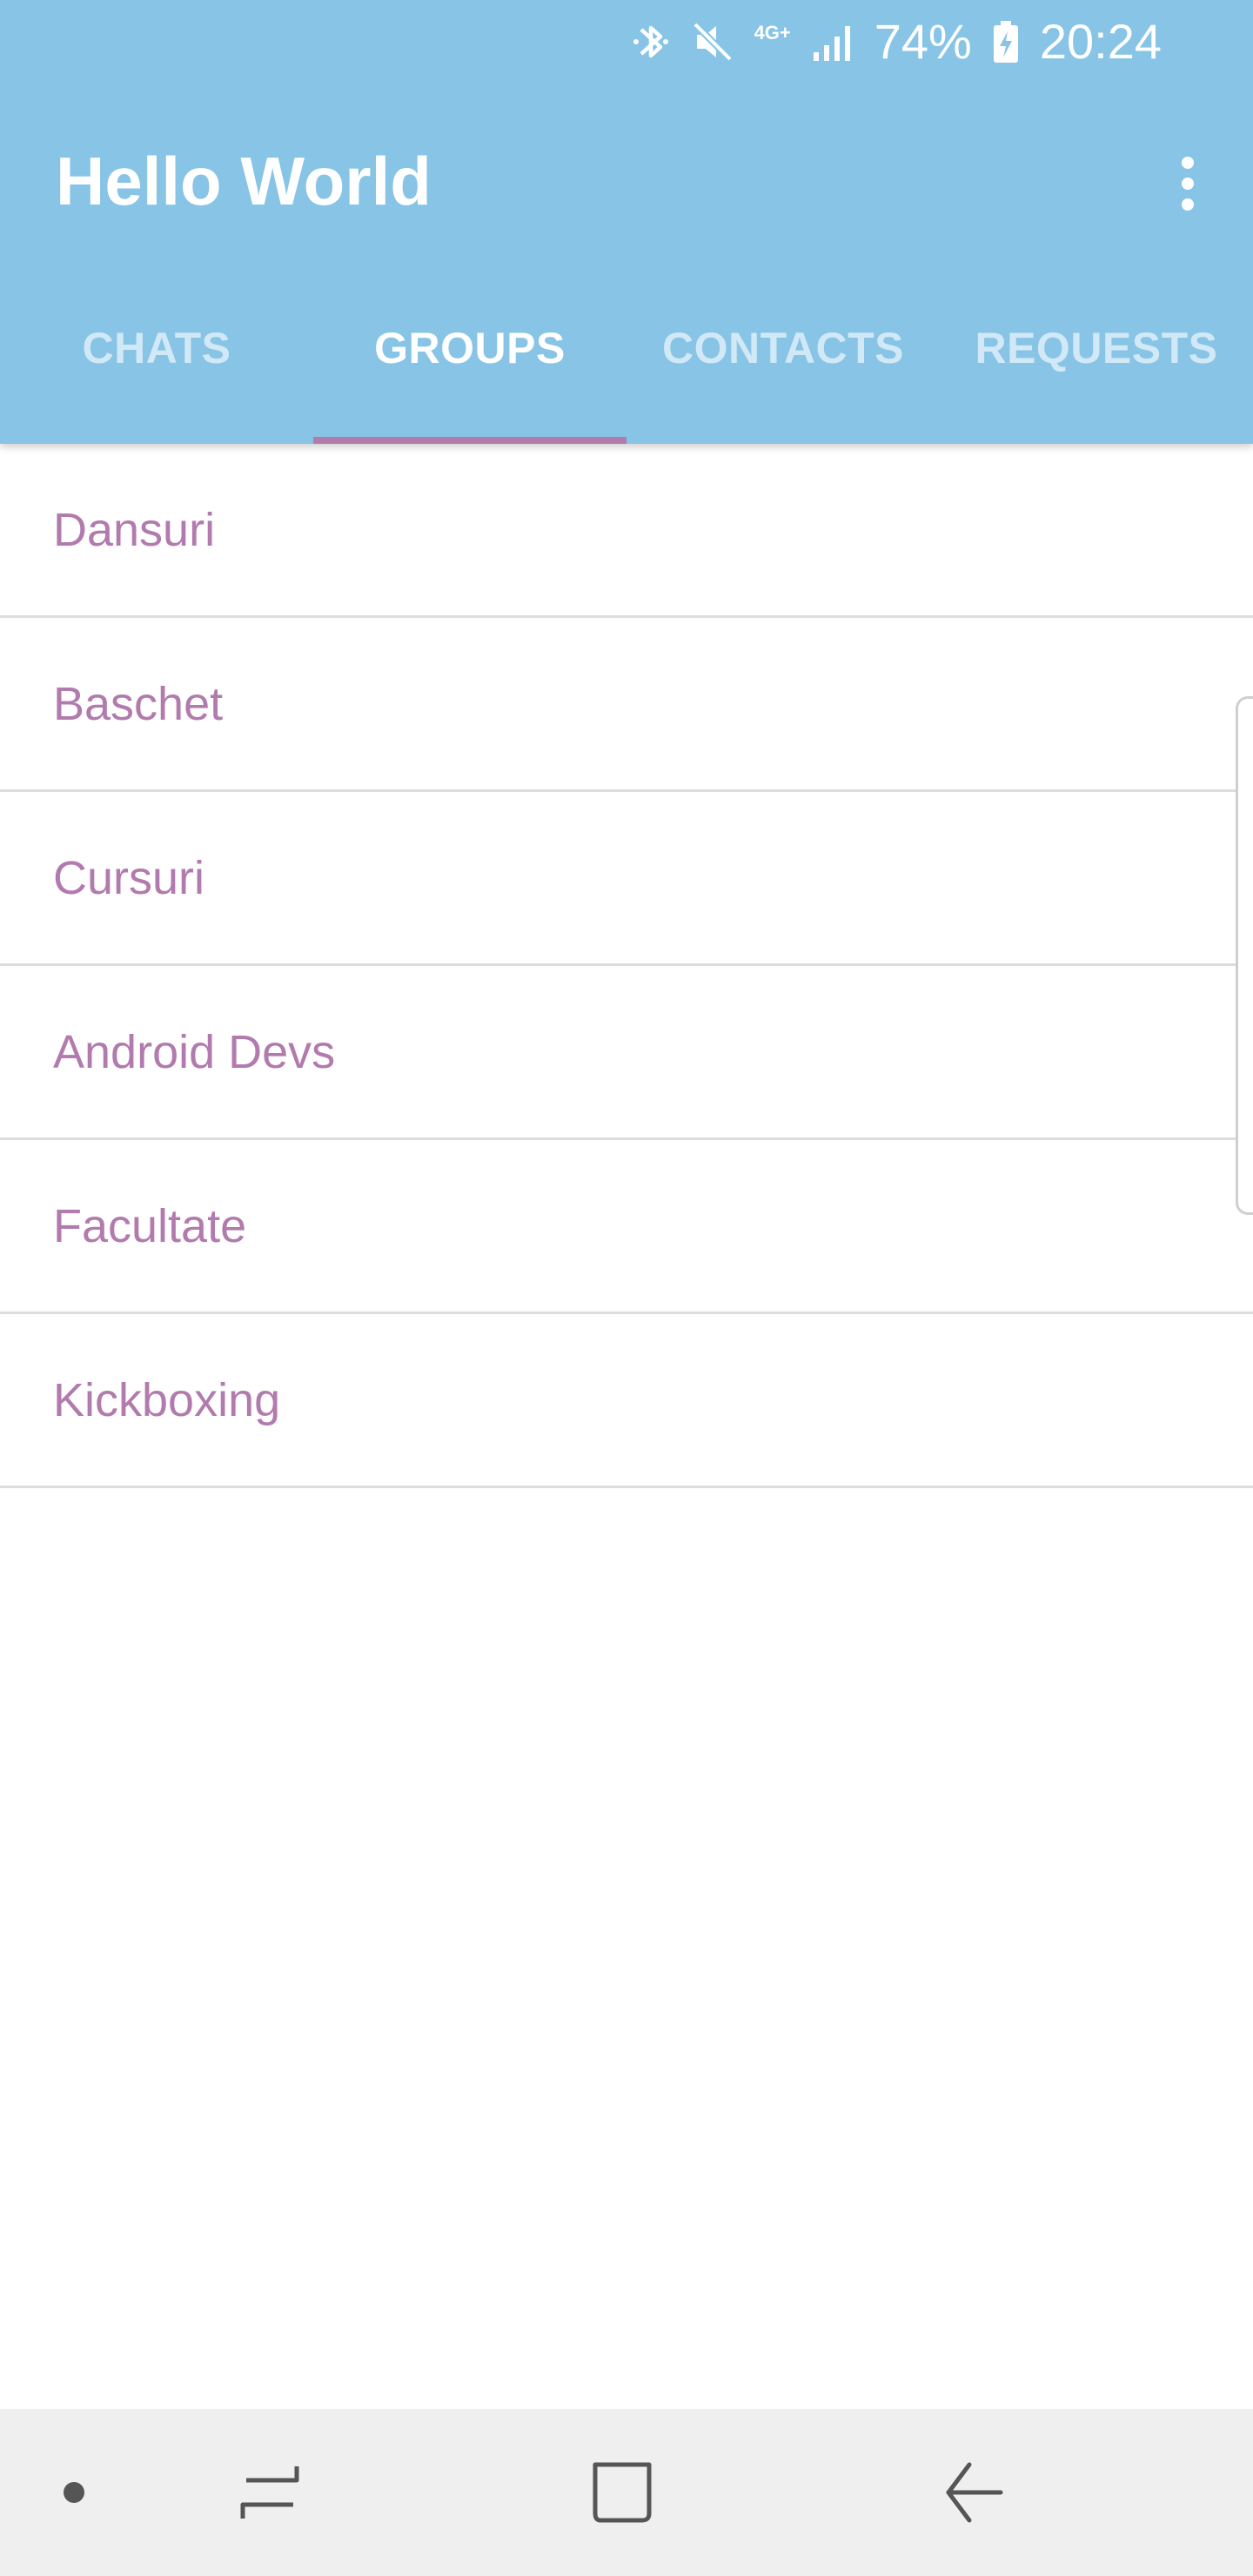 This screenshot has width=1253, height=2576. What do you see at coordinates (134, 529) in the screenshot?
I see `group-name: Dansuri` at bounding box center [134, 529].